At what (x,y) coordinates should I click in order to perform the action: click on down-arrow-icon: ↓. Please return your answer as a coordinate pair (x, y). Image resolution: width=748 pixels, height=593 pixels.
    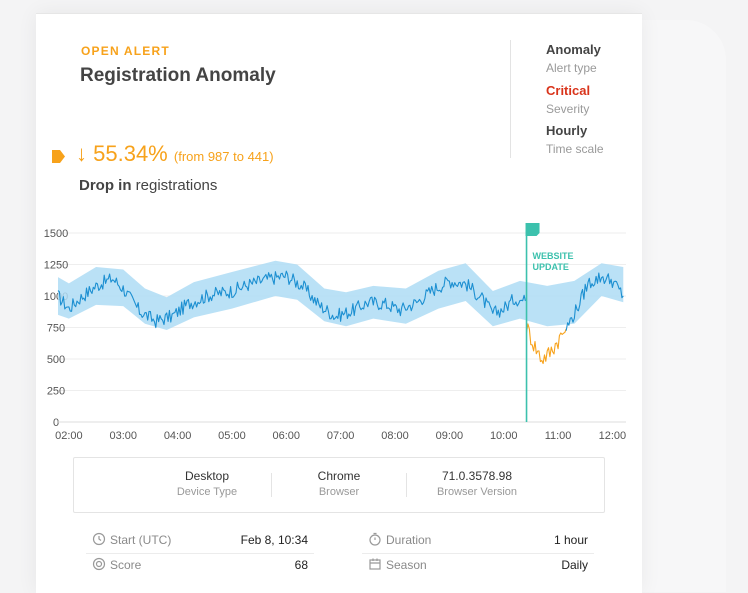
    Looking at the image, I should click on (81, 153).